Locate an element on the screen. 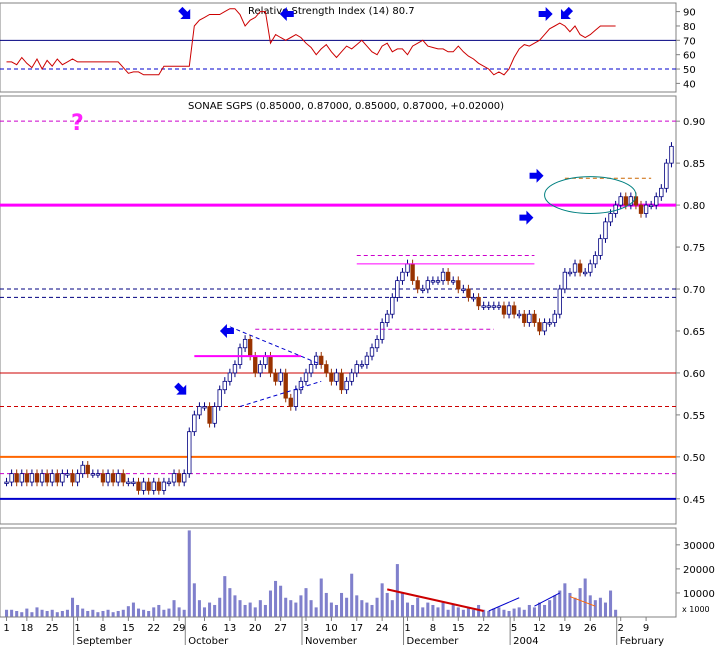  price-y-tick-label: 0.85 is located at coordinates (694, 164).